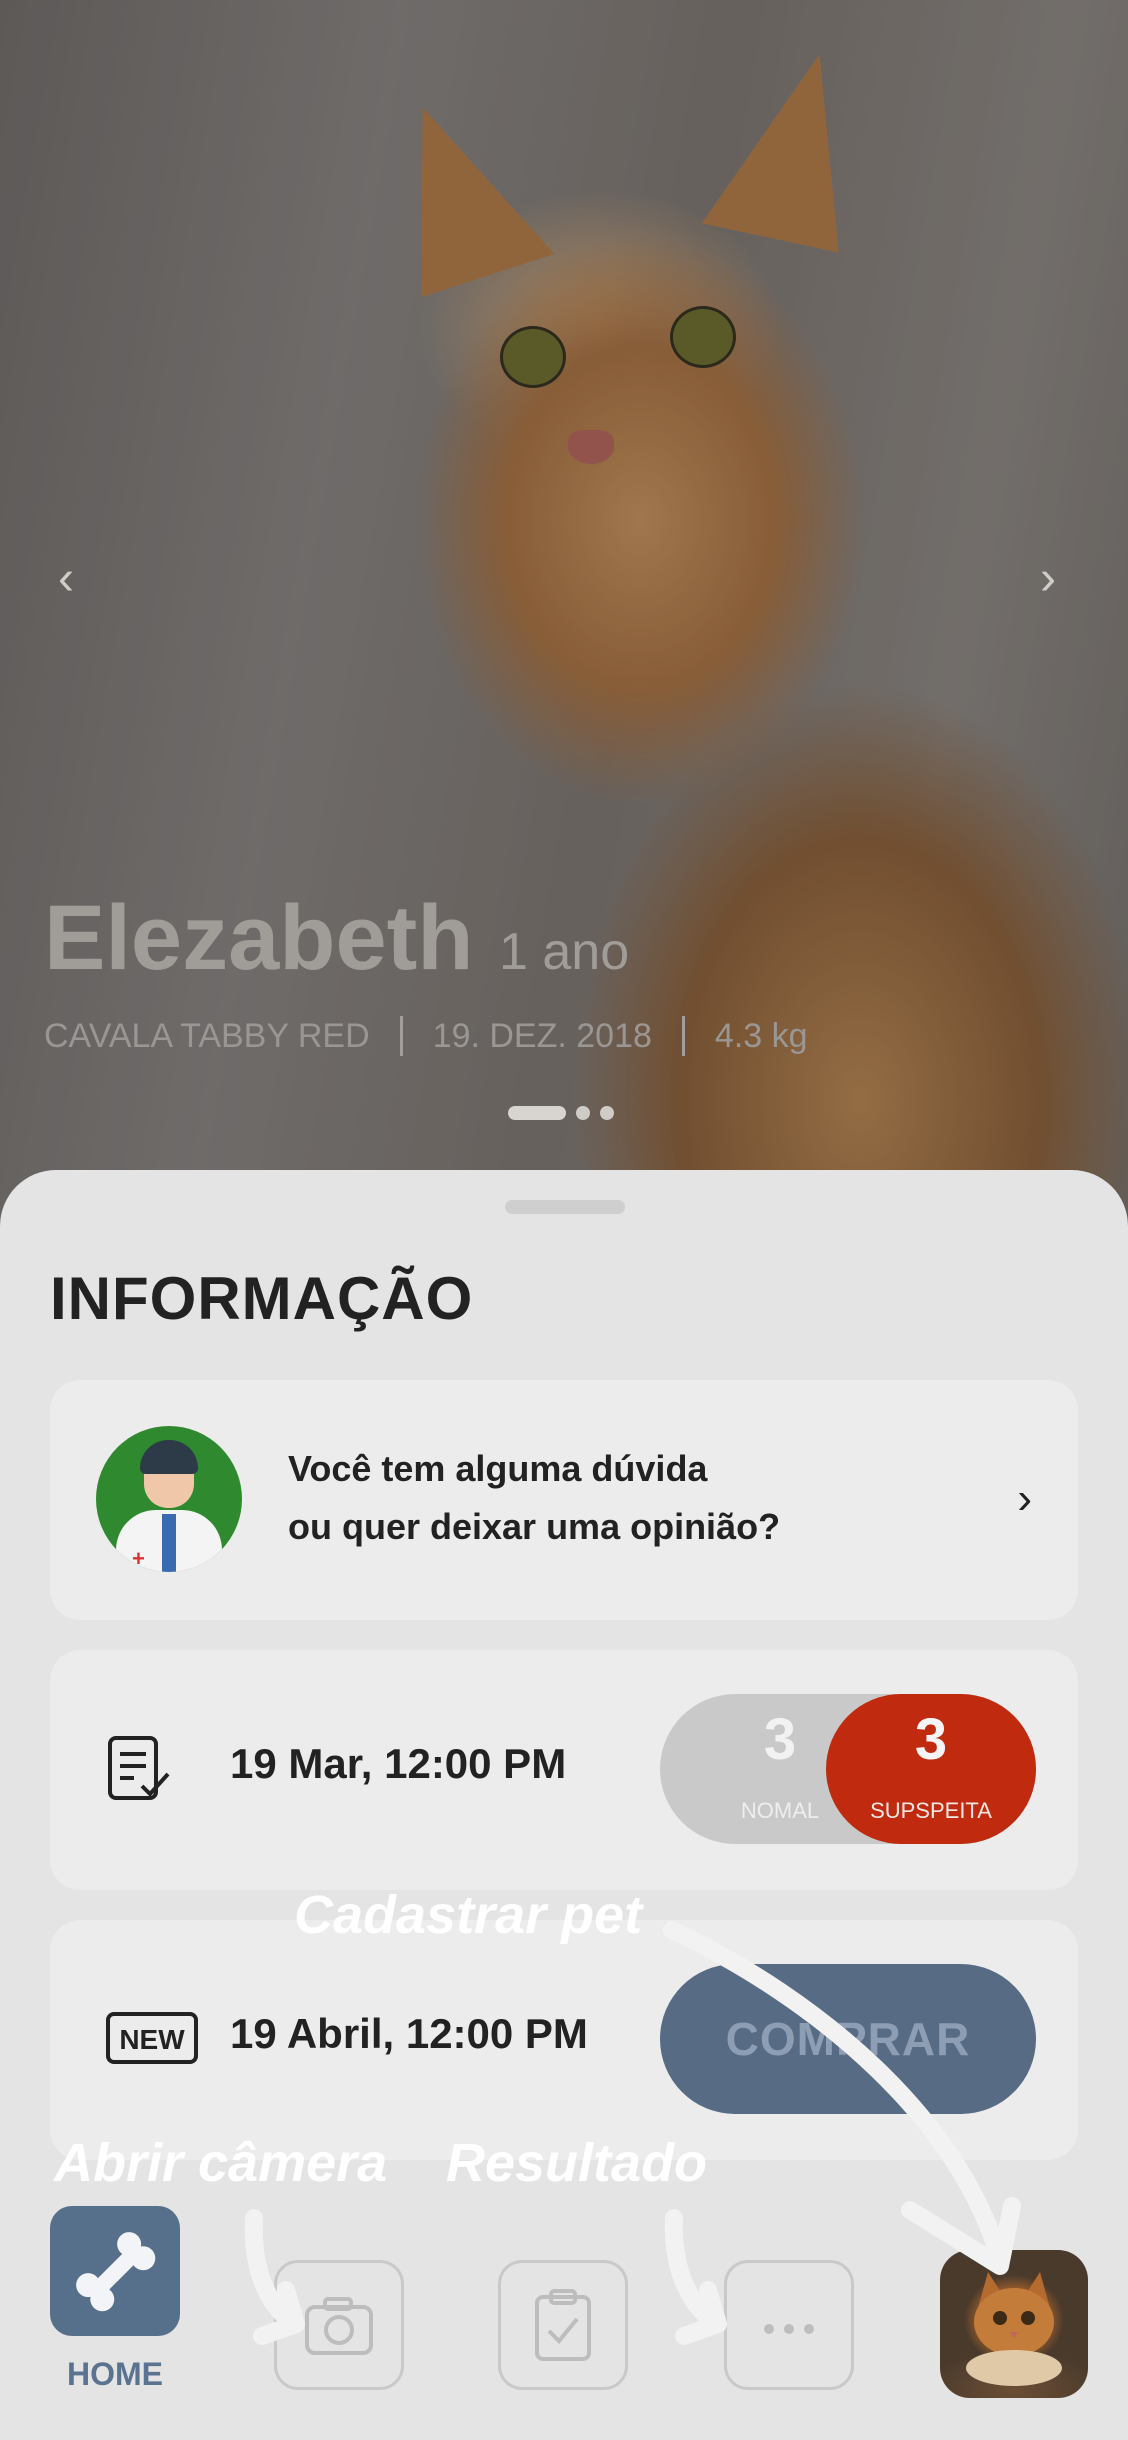  Describe the element at coordinates (836, 2095) in the screenshot. I see `arrow-to-pet-avatar` at that location.